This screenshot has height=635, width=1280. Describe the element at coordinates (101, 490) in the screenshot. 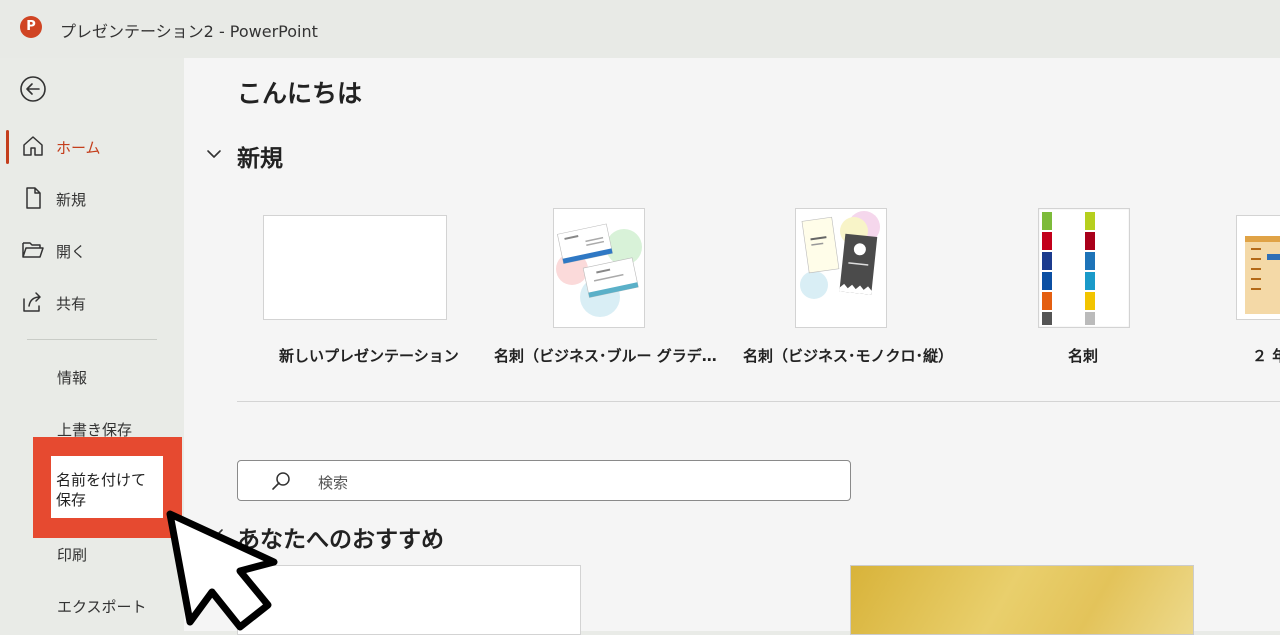

I see `sidebar-item-save-as-label: 名前を付けて保存` at that location.